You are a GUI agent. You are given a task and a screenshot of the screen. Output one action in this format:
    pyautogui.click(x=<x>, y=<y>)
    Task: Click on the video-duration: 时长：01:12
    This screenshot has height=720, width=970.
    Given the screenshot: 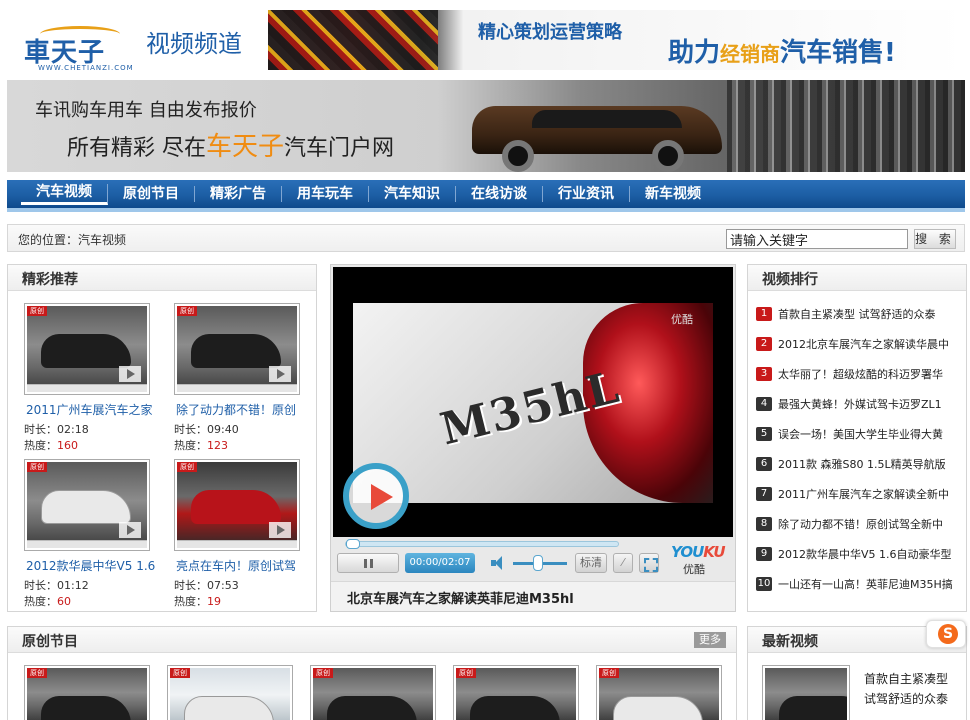 What is the action you would take?
    pyautogui.click(x=56, y=585)
    